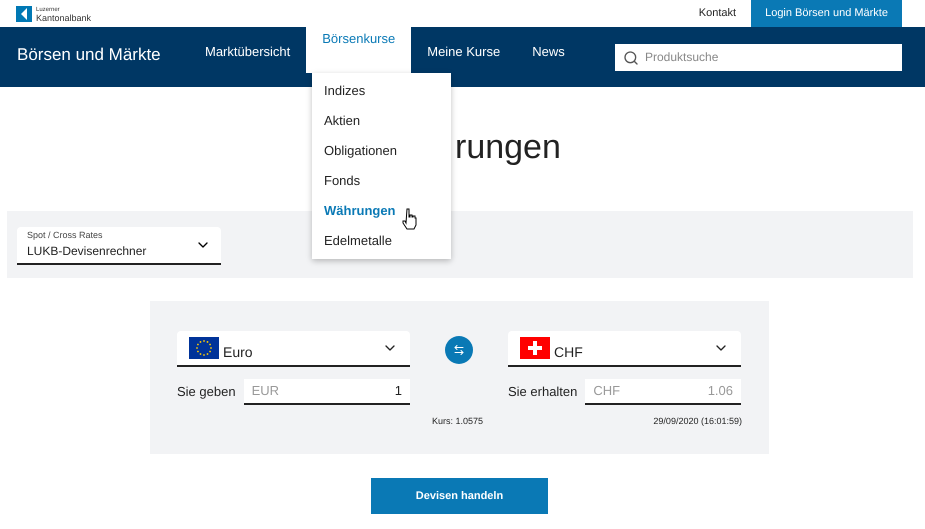  I want to click on rate-timestamp: 29/09/2020 (16:01:59), so click(697, 421).